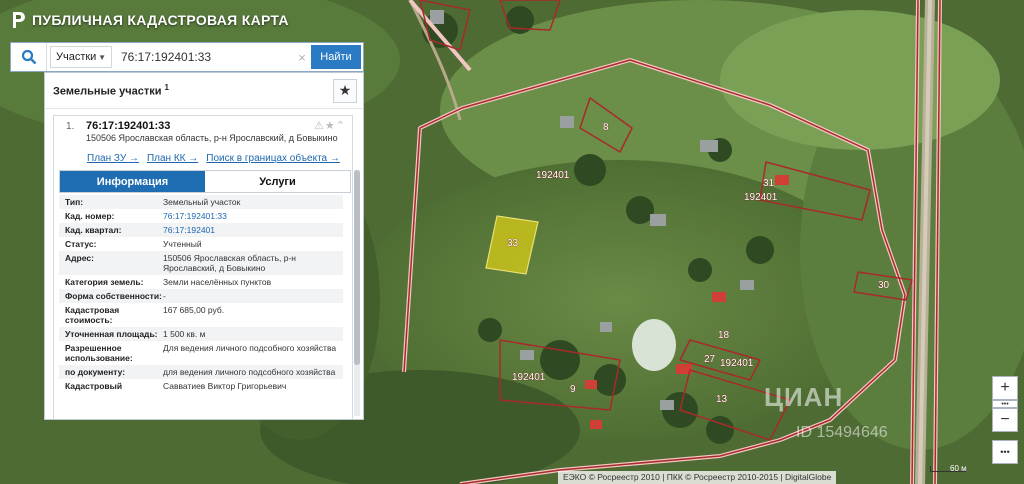  I want to click on info-row: Кадастровый Савватиев Виктор Григорьевич, so click(176, 386).